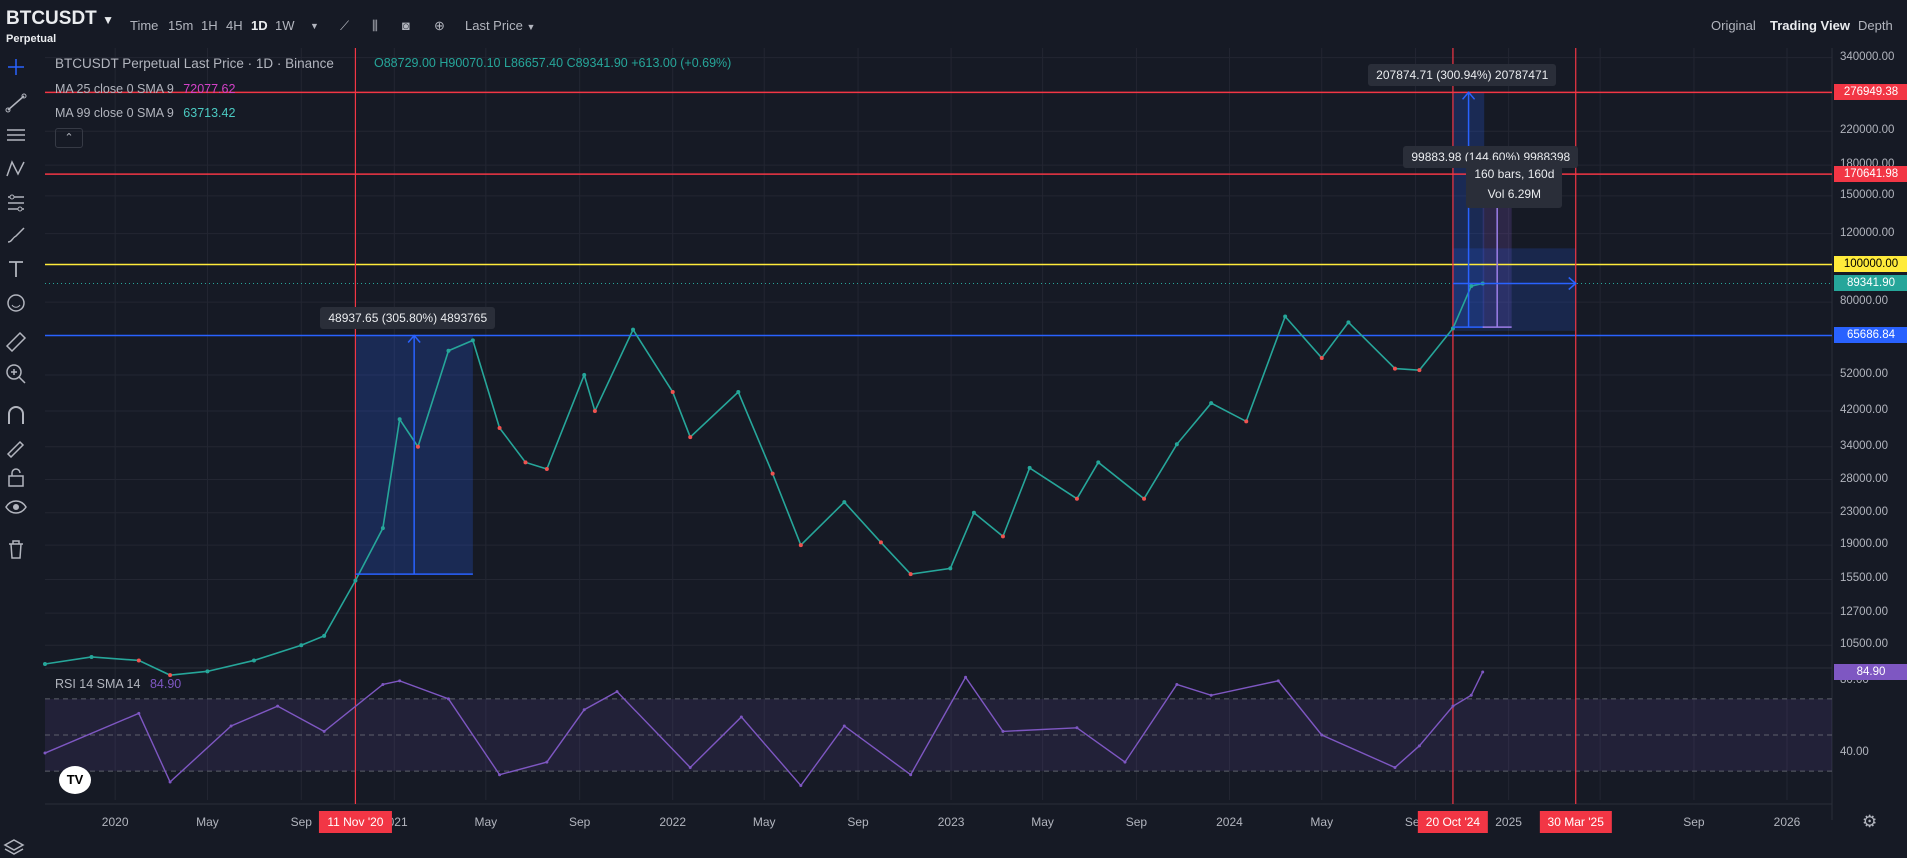 Image resolution: width=1907 pixels, height=858 pixels. I want to click on price-type-label: Last Price, so click(494, 25).